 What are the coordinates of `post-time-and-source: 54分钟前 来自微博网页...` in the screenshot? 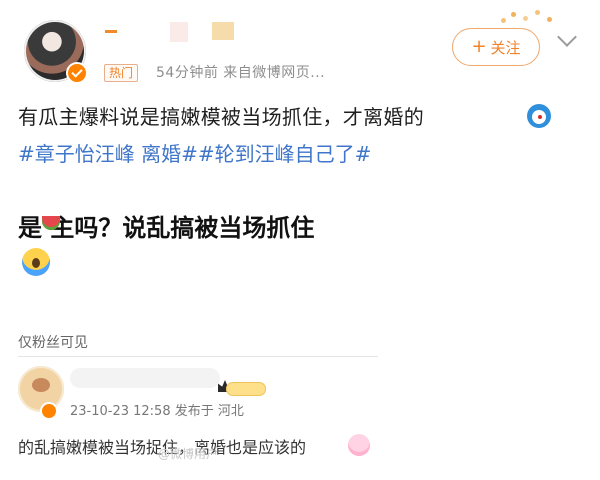 It's located at (241, 73).